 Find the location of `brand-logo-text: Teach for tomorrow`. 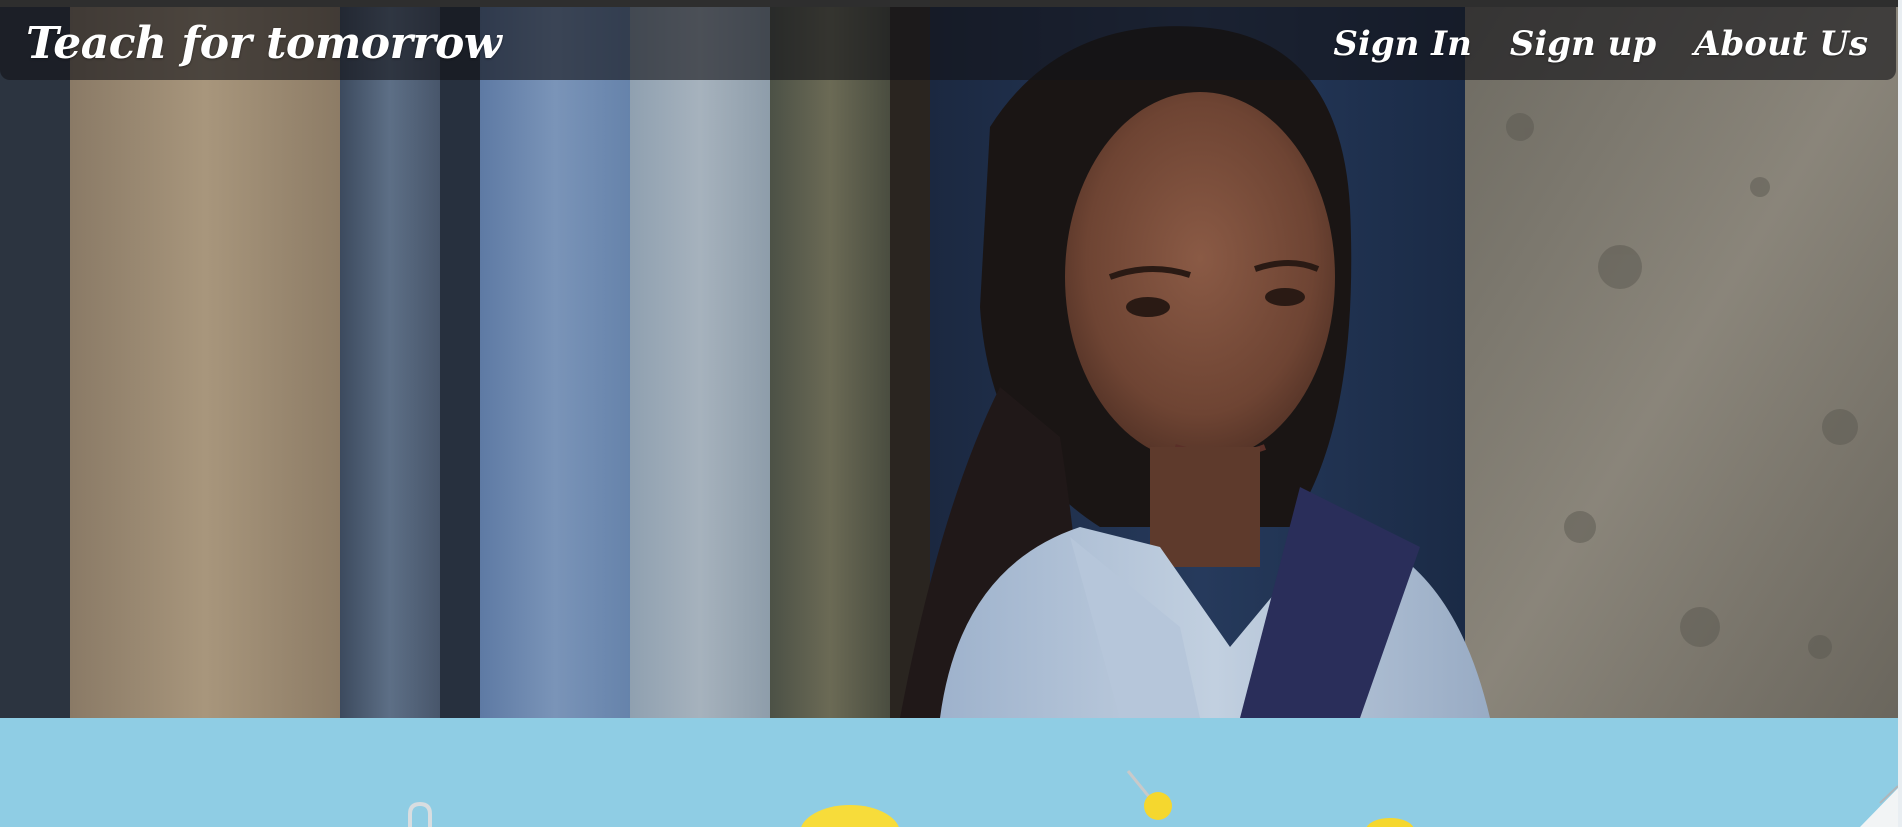

brand-logo-text: Teach for tomorrow is located at coordinates (264, 43).